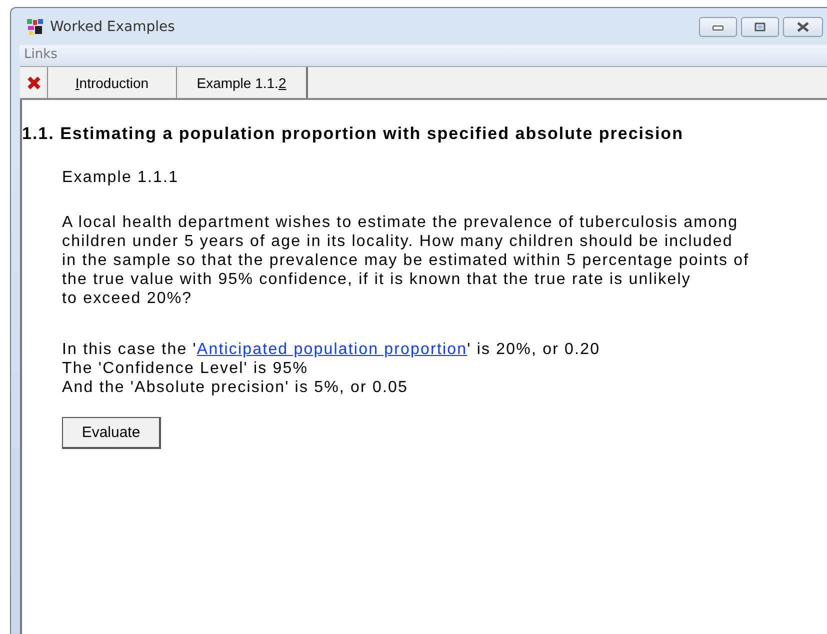 Image resolution: width=827 pixels, height=634 pixels. What do you see at coordinates (111, 433) in the screenshot?
I see `evaluate-button: Evaluate` at bounding box center [111, 433].